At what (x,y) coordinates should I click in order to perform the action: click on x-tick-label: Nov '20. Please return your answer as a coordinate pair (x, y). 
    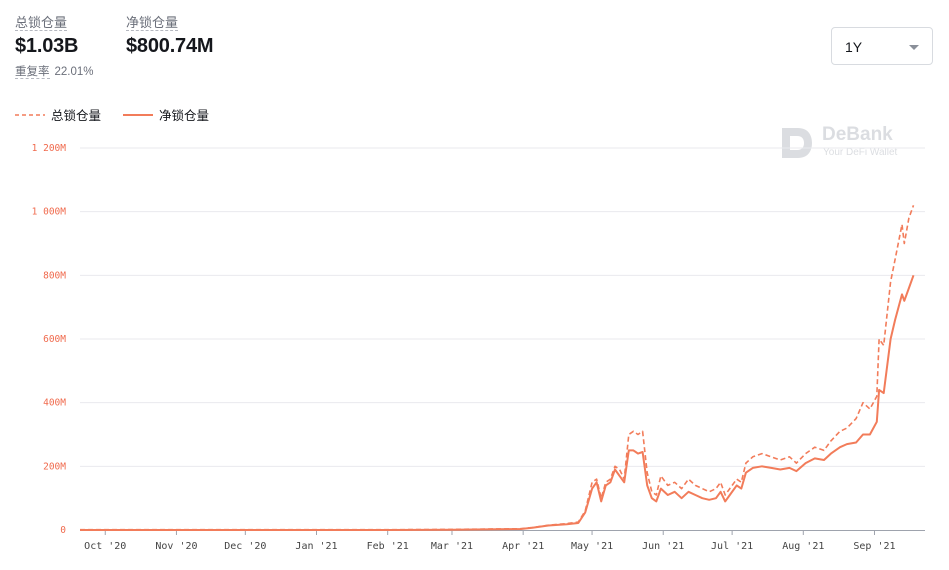
    Looking at the image, I should click on (176, 546).